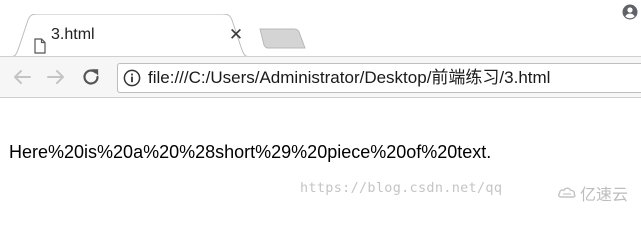  What do you see at coordinates (40, 46) in the screenshot?
I see `file-icon` at bounding box center [40, 46].